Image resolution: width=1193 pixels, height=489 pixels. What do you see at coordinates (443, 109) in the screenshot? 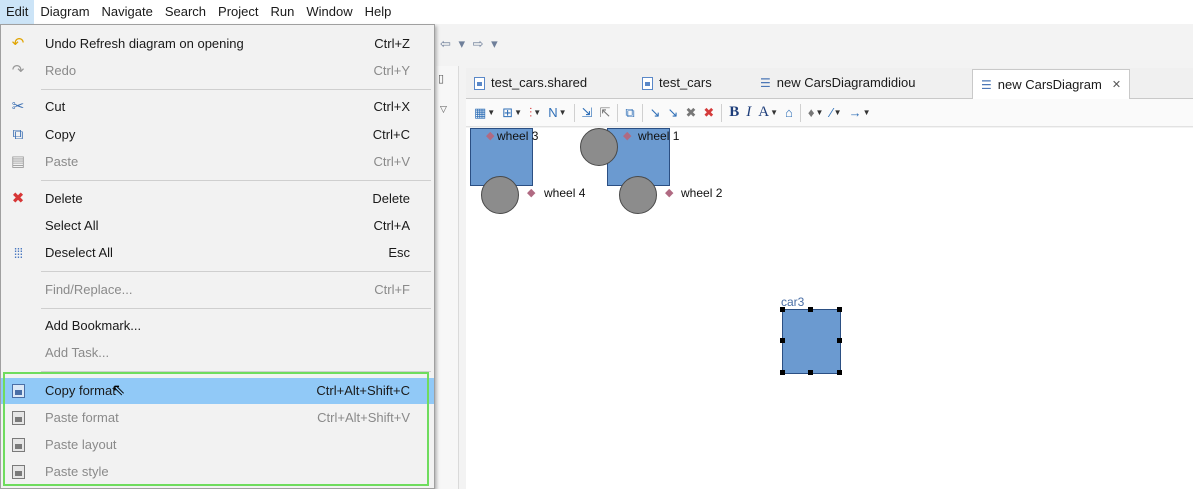
I see `panel-chevron-icon: ▽` at bounding box center [443, 109].